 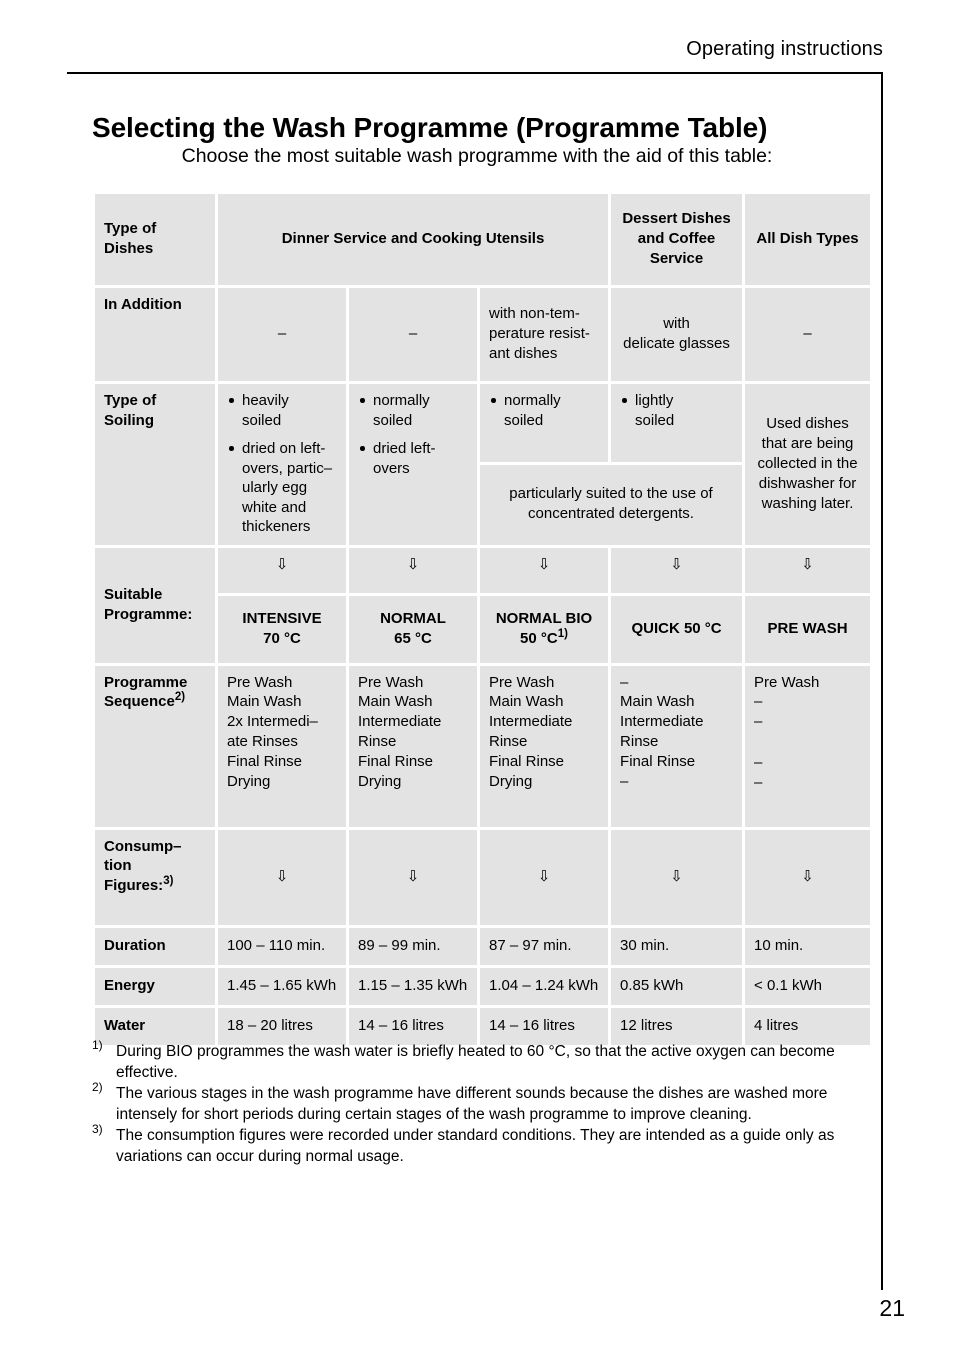 What do you see at coordinates (677, 986) in the screenshot?
I see `energy-cell-4: 0.85 kWh` at bounding box center [677, 986].